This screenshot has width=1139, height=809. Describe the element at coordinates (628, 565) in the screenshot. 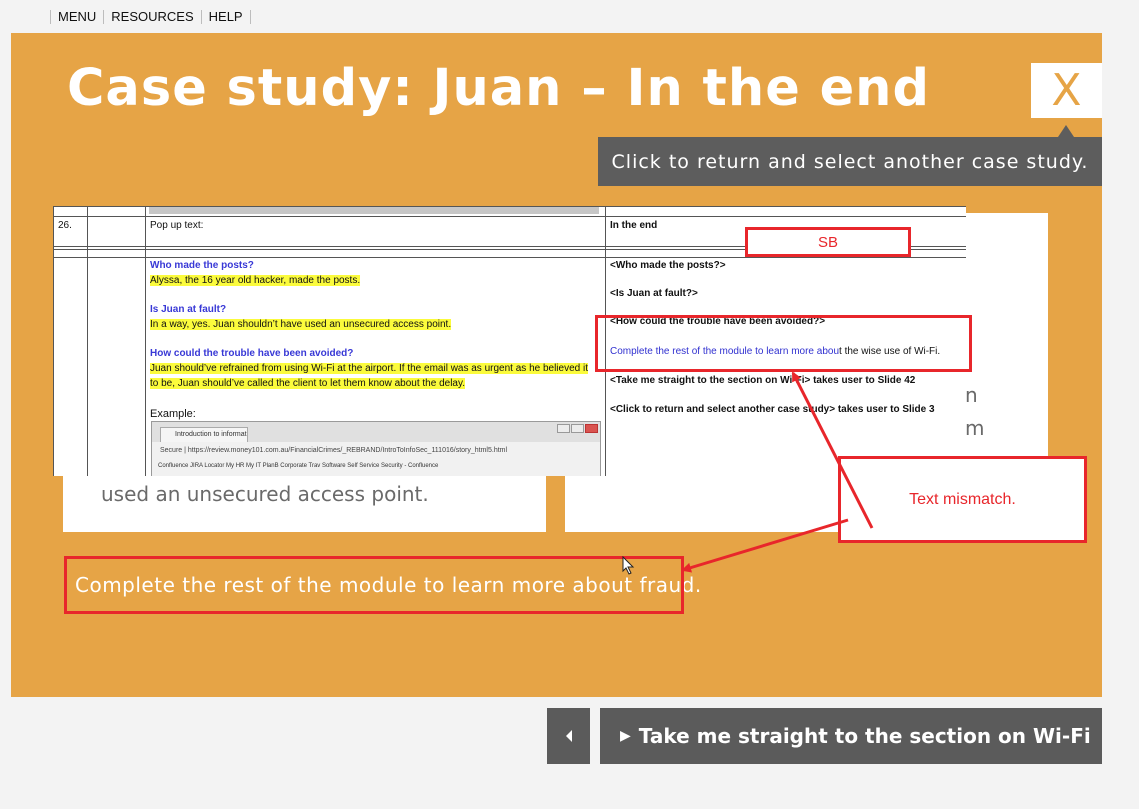

I see `mouse-cursor-icon` at that location.